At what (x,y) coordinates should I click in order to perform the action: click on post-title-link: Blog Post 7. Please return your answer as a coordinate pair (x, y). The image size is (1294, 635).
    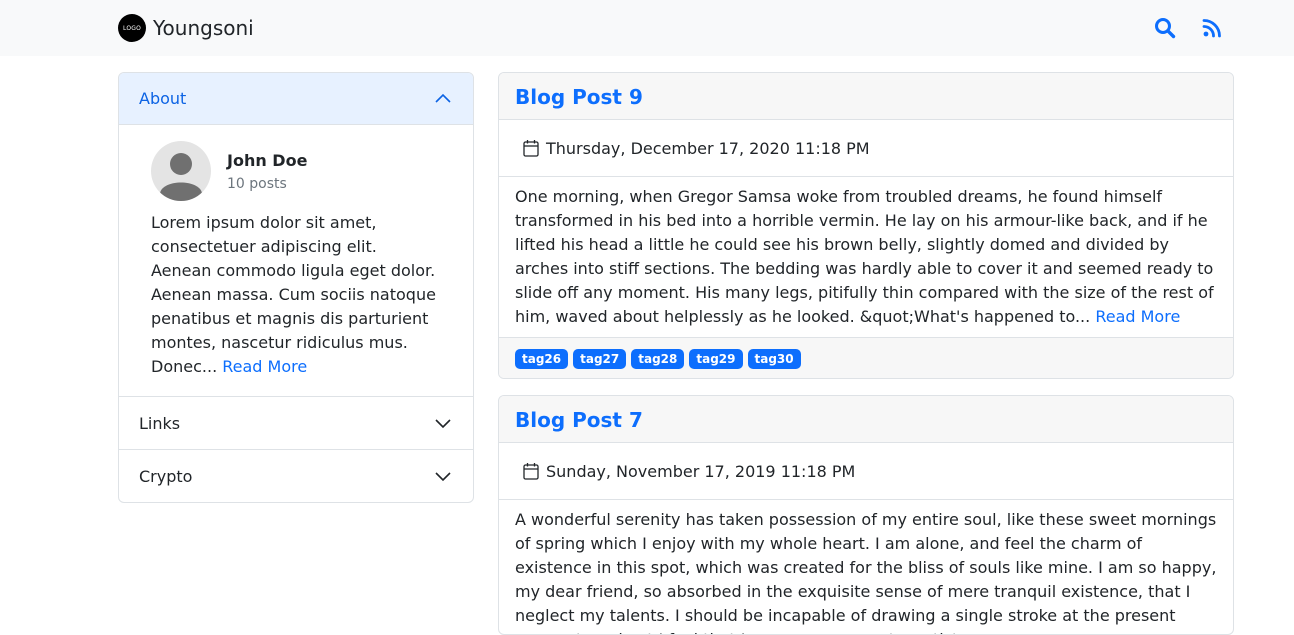
    Looking at the image, I should click on (866, 419).